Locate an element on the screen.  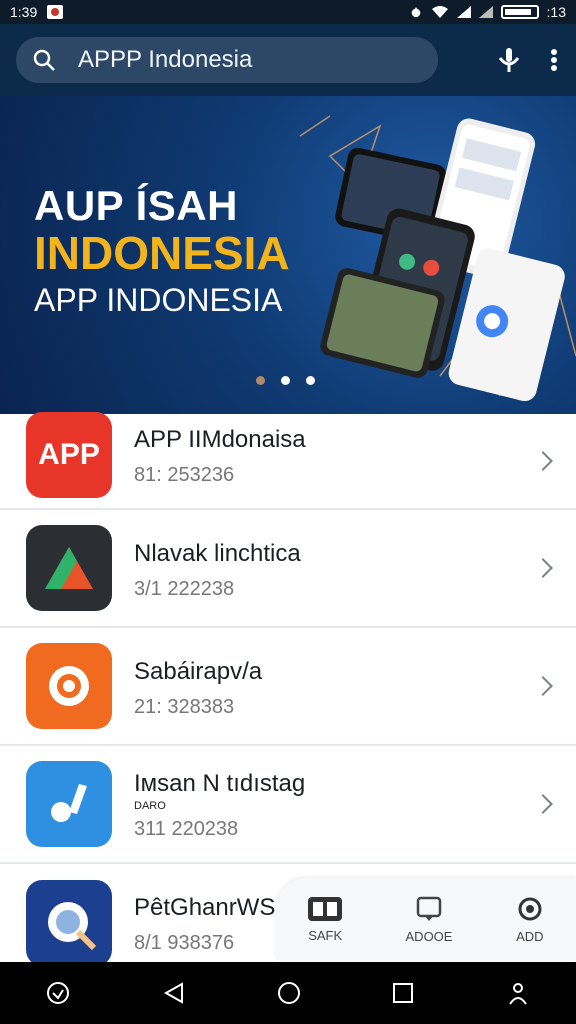
app-bar: APPP Indonesia is located at coordinates (288, 60).